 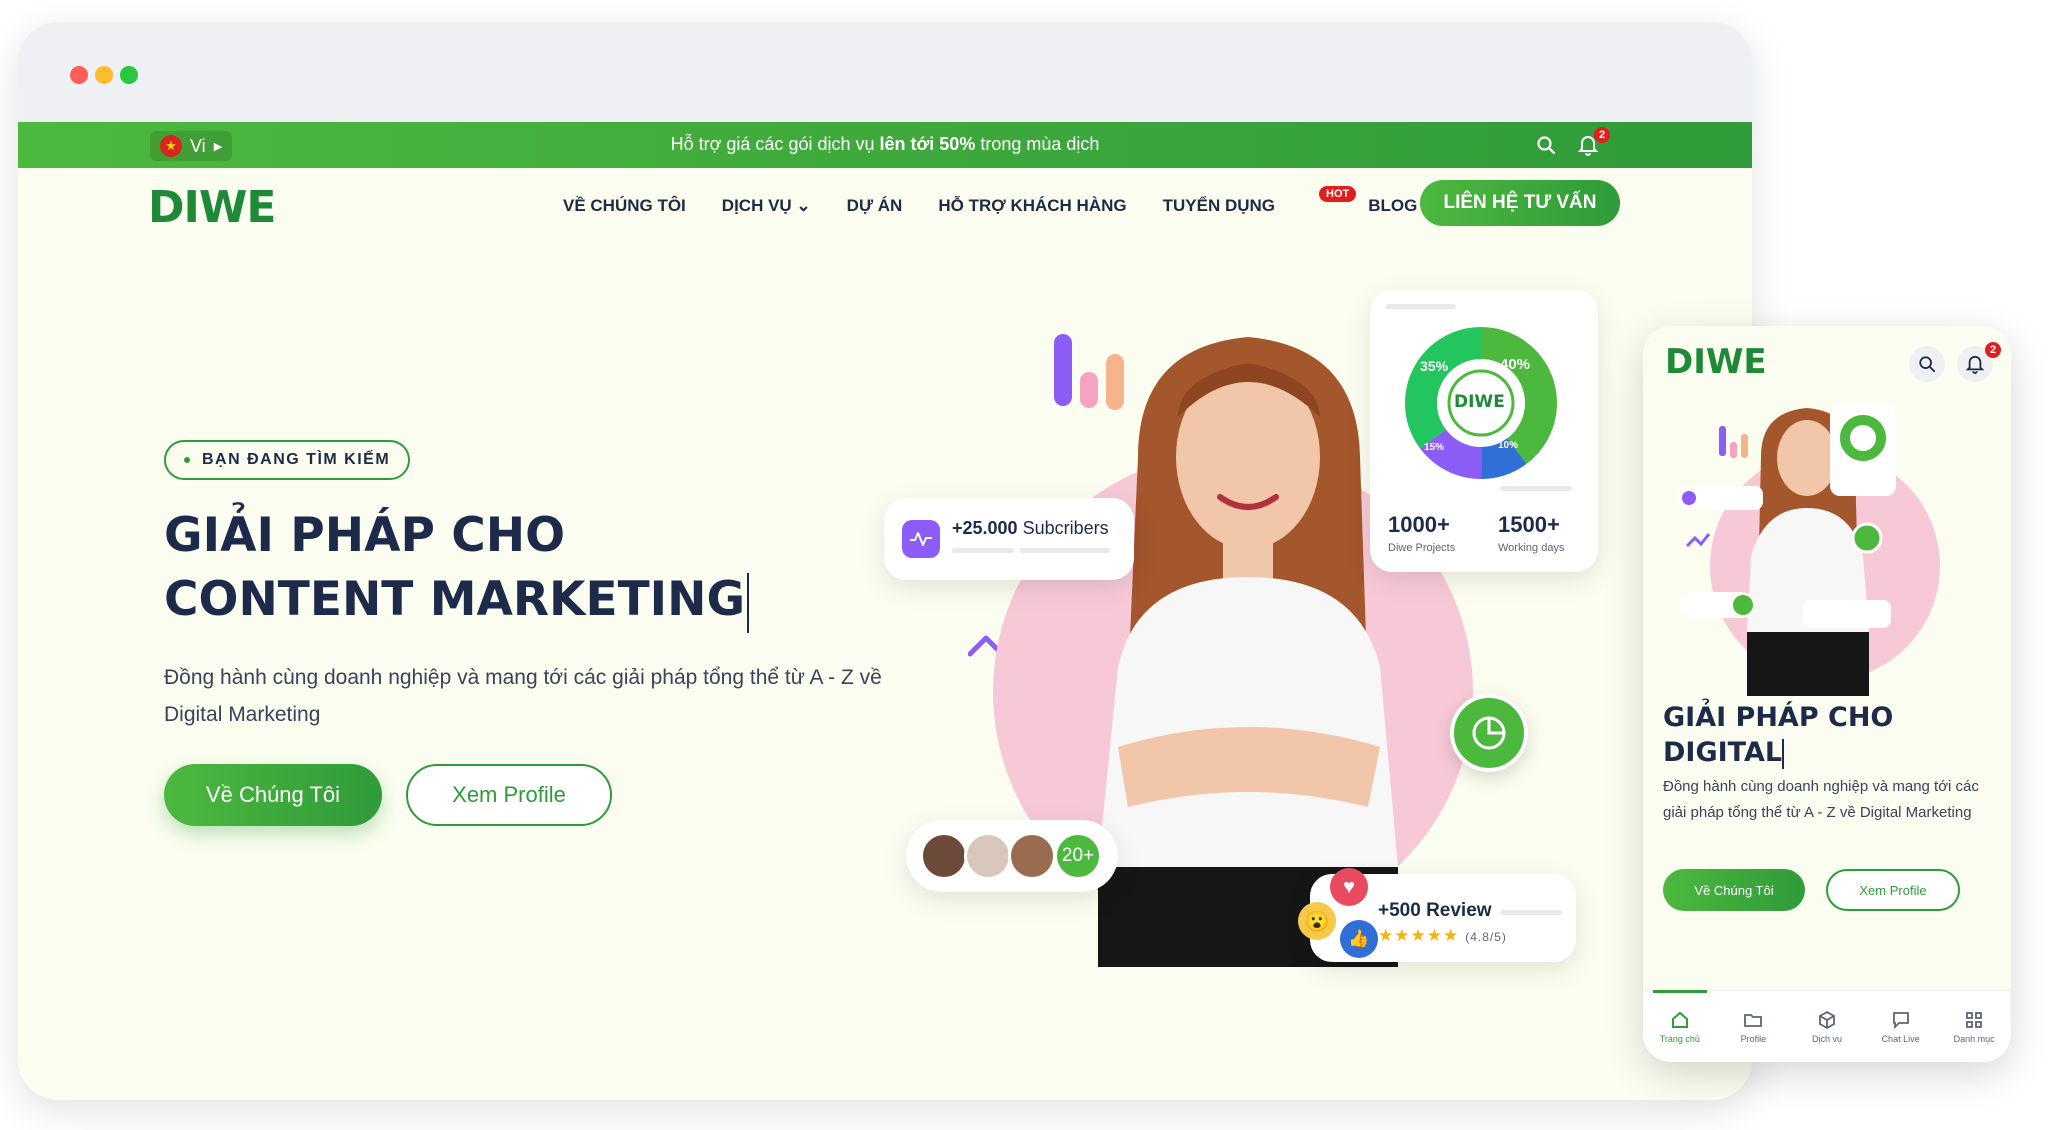 What do you see at coordinates (129, 75) in the screenshot?
I see `maximize-window-button` at bounding box center [129, 75].